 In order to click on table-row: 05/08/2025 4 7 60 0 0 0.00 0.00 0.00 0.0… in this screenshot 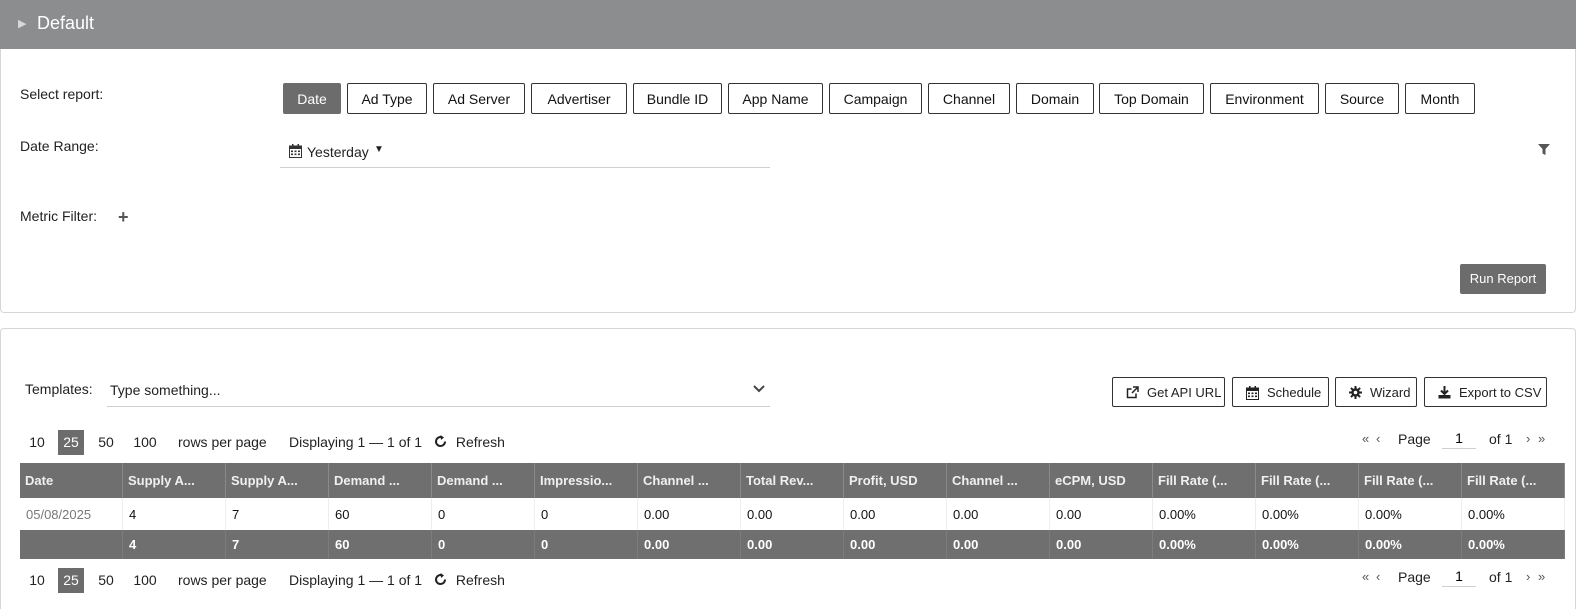, I will do `click(792, 514)`.